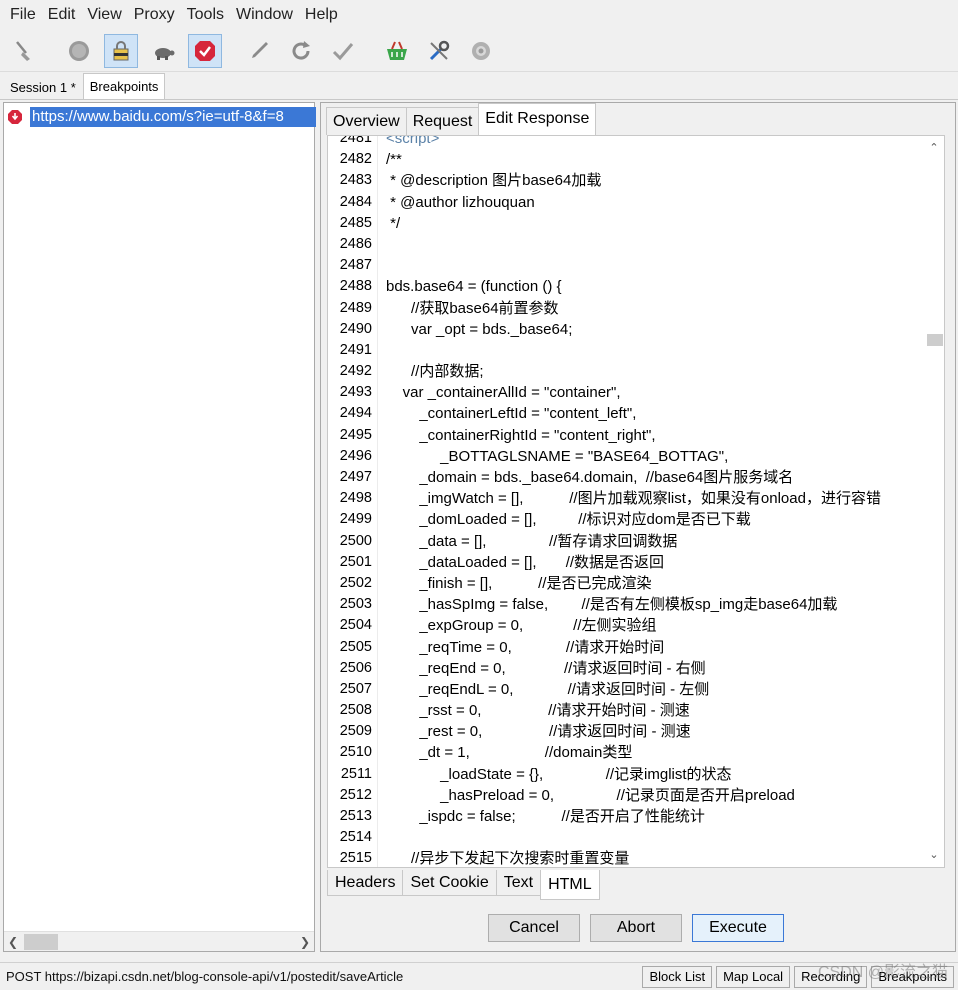 The width and height of the screenshot is (958, 990). Describe the element at coordinates (625, 265) in the screenshot. I see `code-line: 2487` at that location.